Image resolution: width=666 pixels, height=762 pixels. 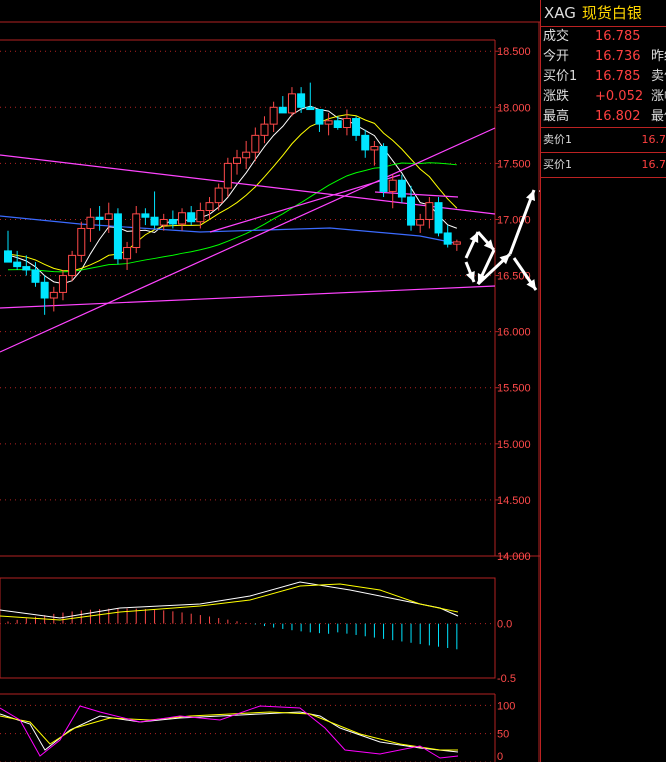 What do you see at coordinates (618, 116) in the screenshot?
I see `quote-value: 16.802` at bounding box center [618, 116].